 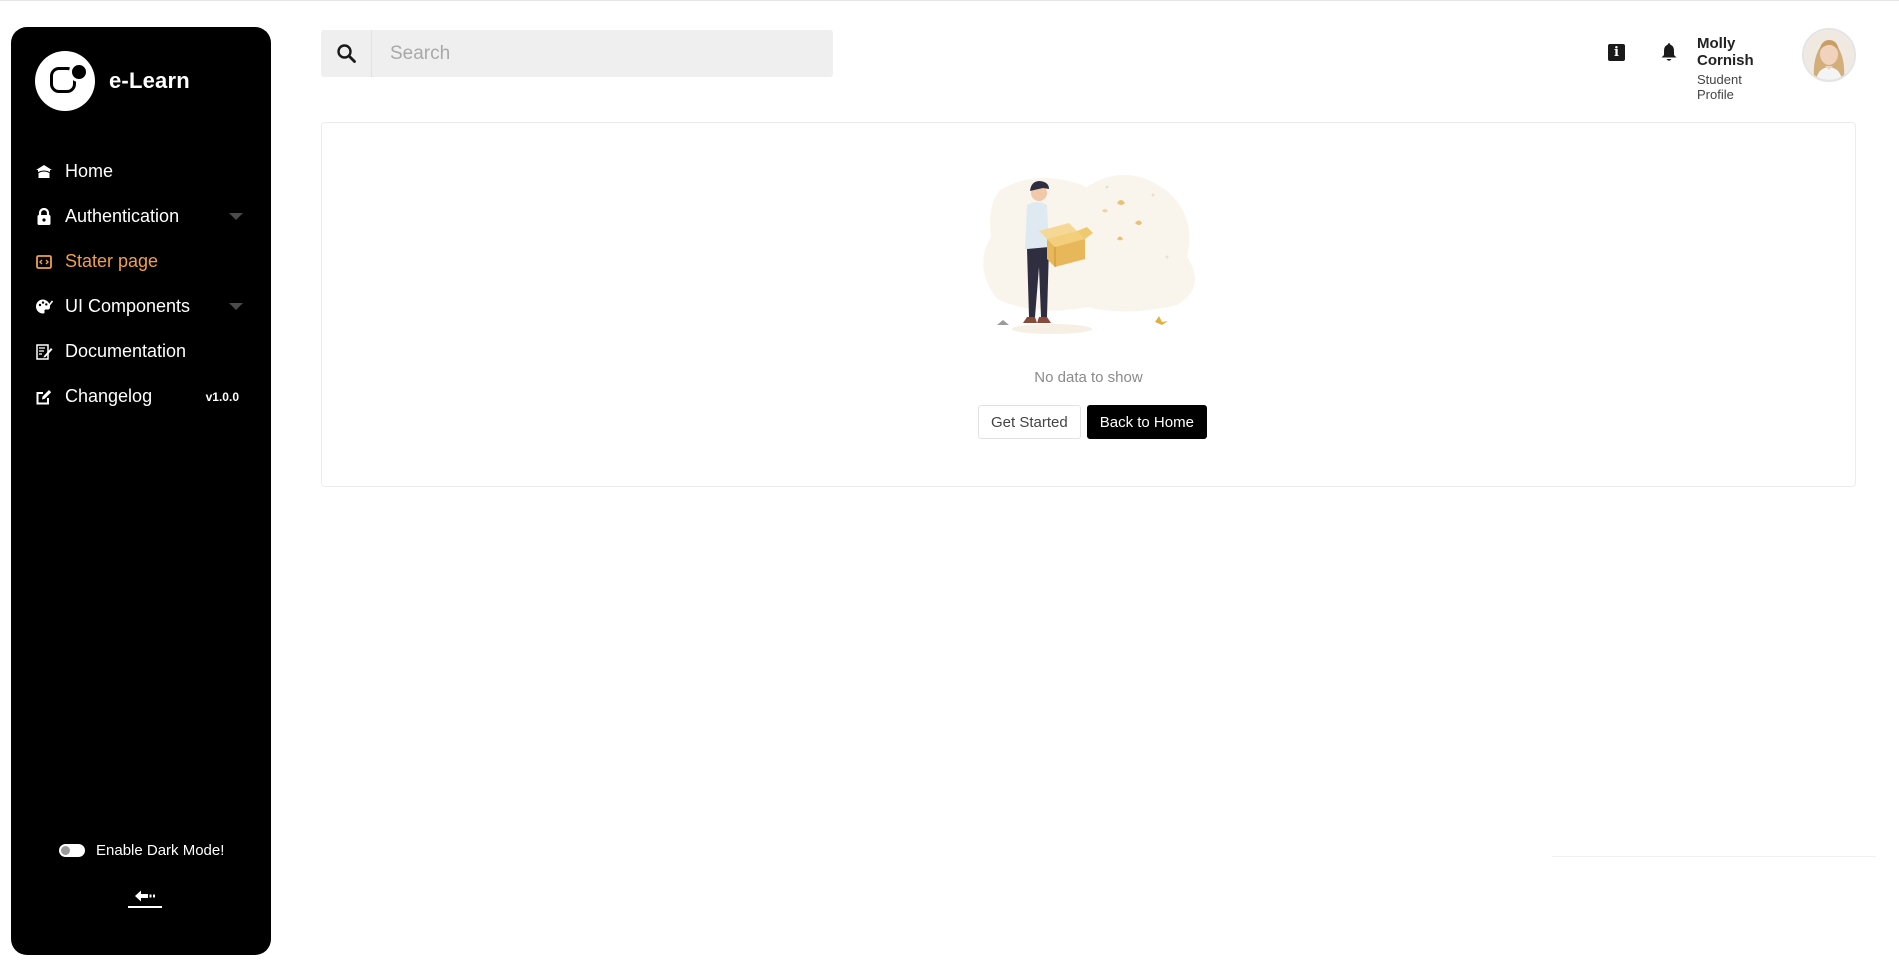 I want to click on search-bar, so click(x=577, y=53).